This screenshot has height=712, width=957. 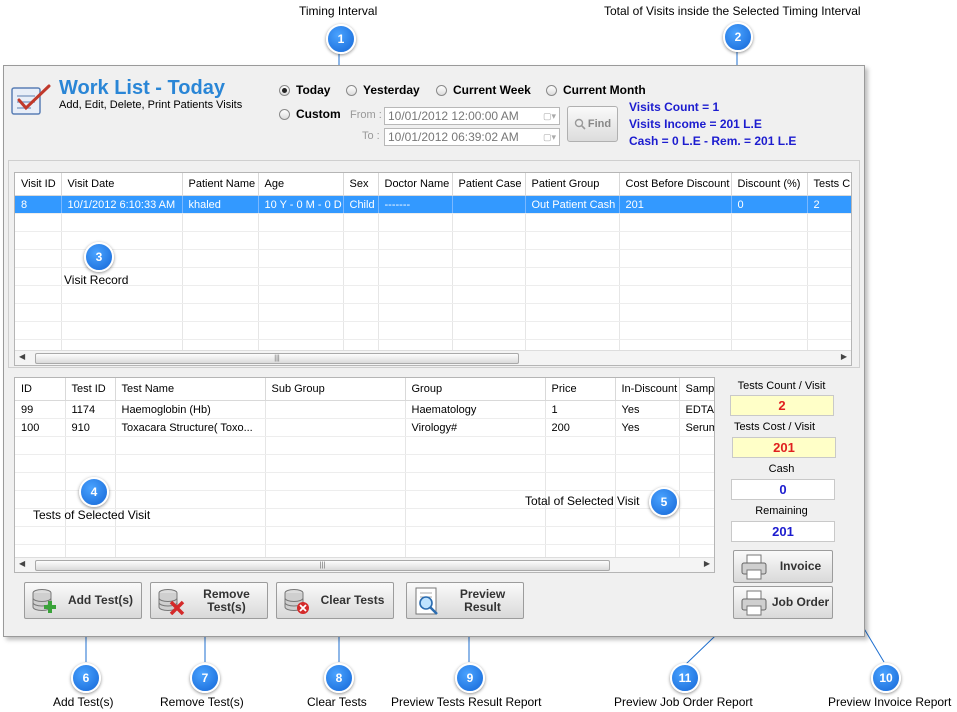 What do you see at coordinates (754, 566) in the screenshot?
I see `printer-icon` at bounding box center [754, 566].